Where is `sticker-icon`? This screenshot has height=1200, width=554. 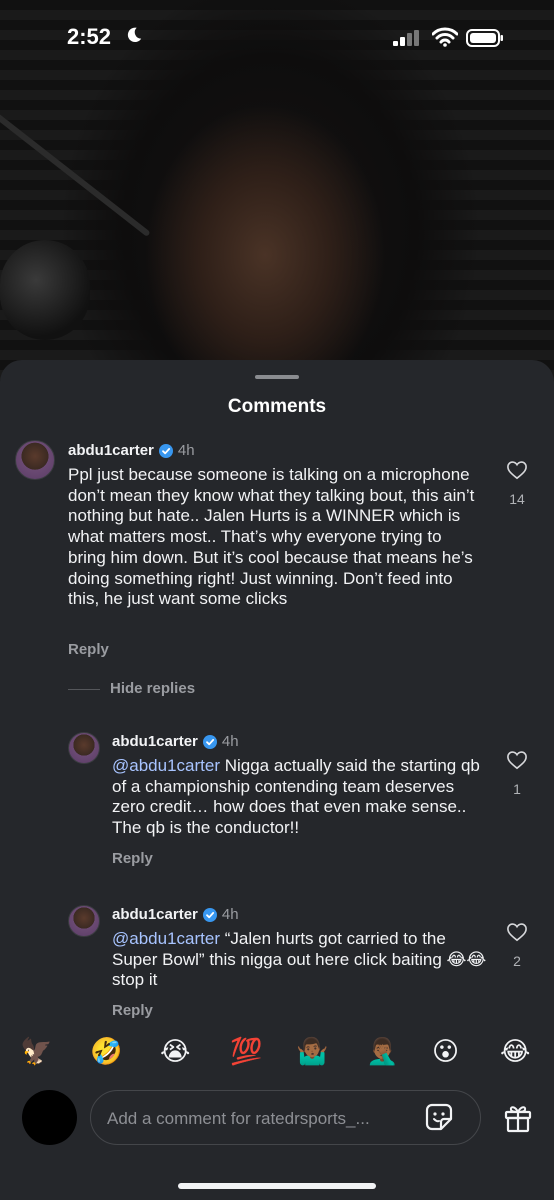 sticker-icon is located at coordinates (439, 1117).